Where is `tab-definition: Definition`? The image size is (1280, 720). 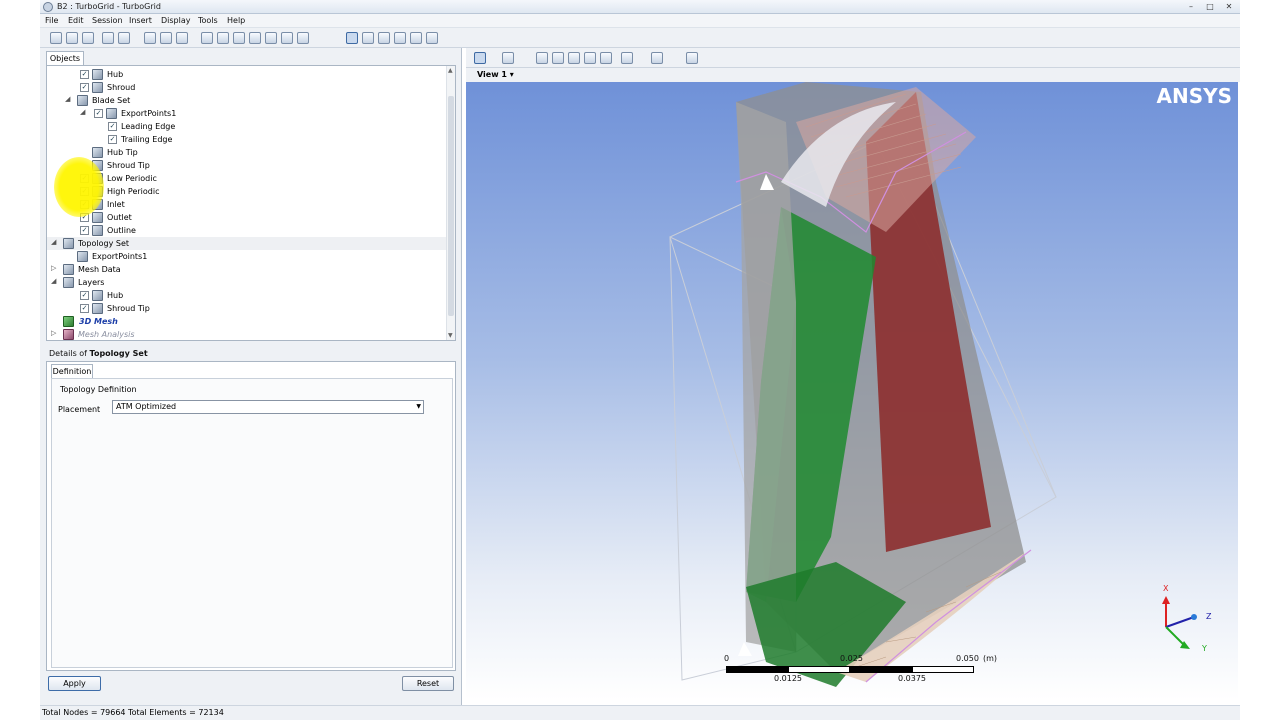 tab-definition: Definition is located at coordinates (72, 371).